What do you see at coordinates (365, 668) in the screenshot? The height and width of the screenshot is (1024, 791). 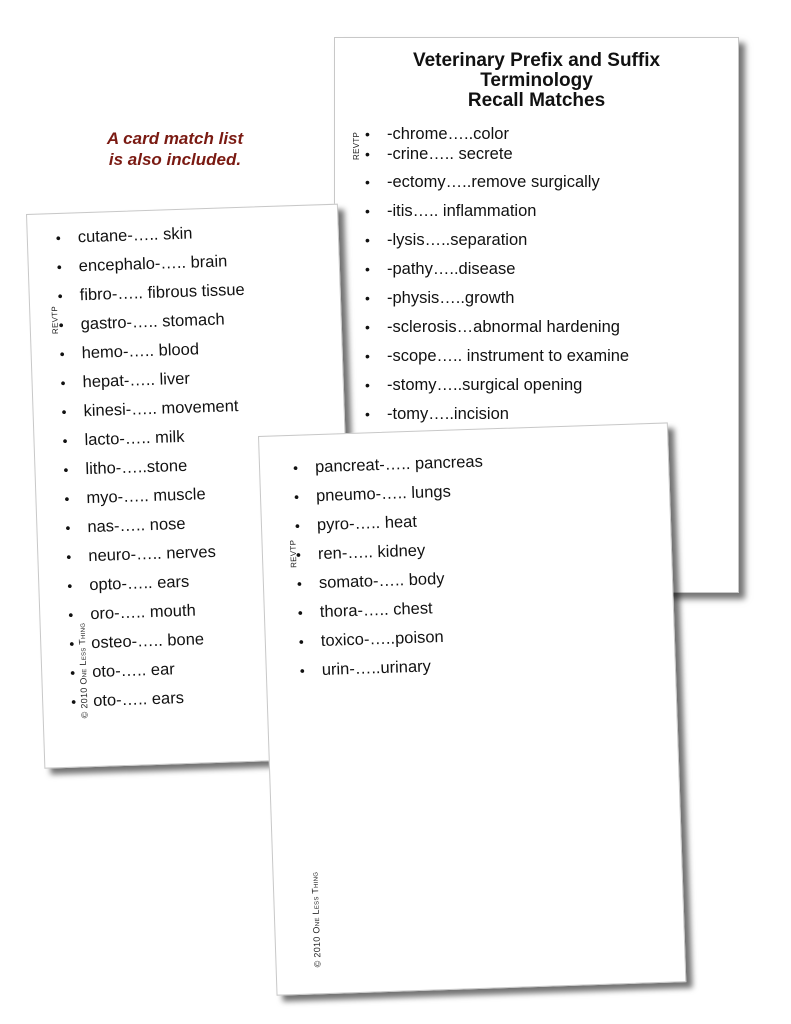 I see `list-item: • urin-…..urinary` at bounding box center [365, 668].